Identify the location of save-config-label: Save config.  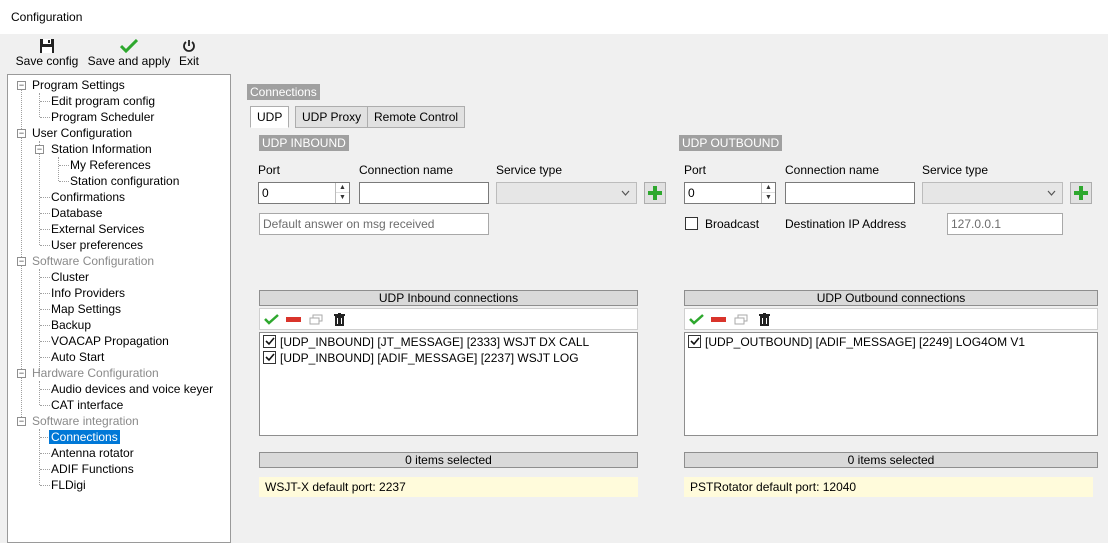
(47, 61).